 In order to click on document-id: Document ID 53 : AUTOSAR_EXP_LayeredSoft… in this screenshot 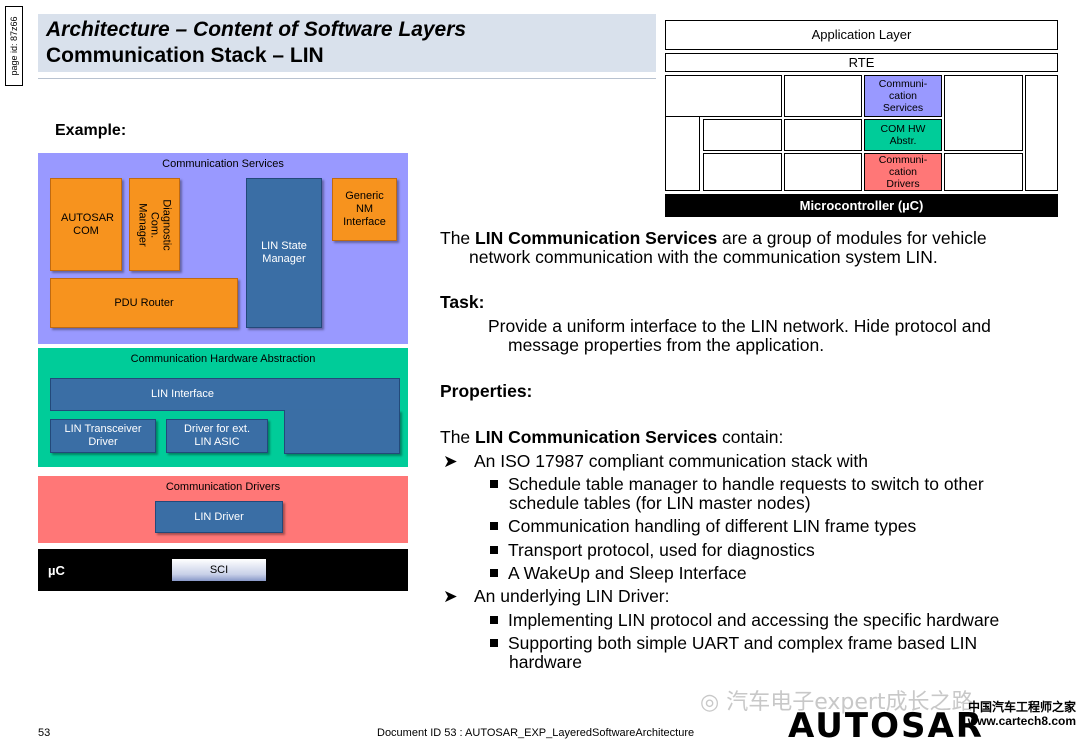, I will do `click(536, 733)`.